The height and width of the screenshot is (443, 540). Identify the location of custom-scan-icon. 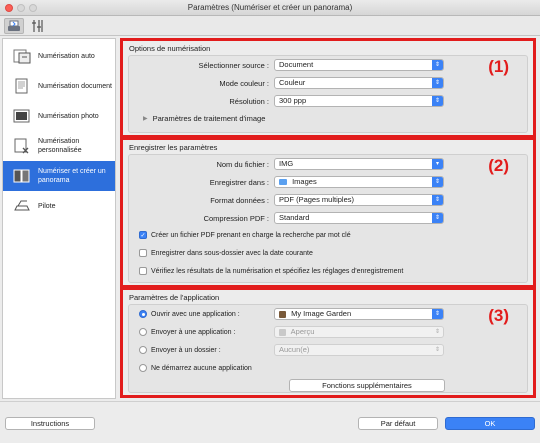
(21, 146).